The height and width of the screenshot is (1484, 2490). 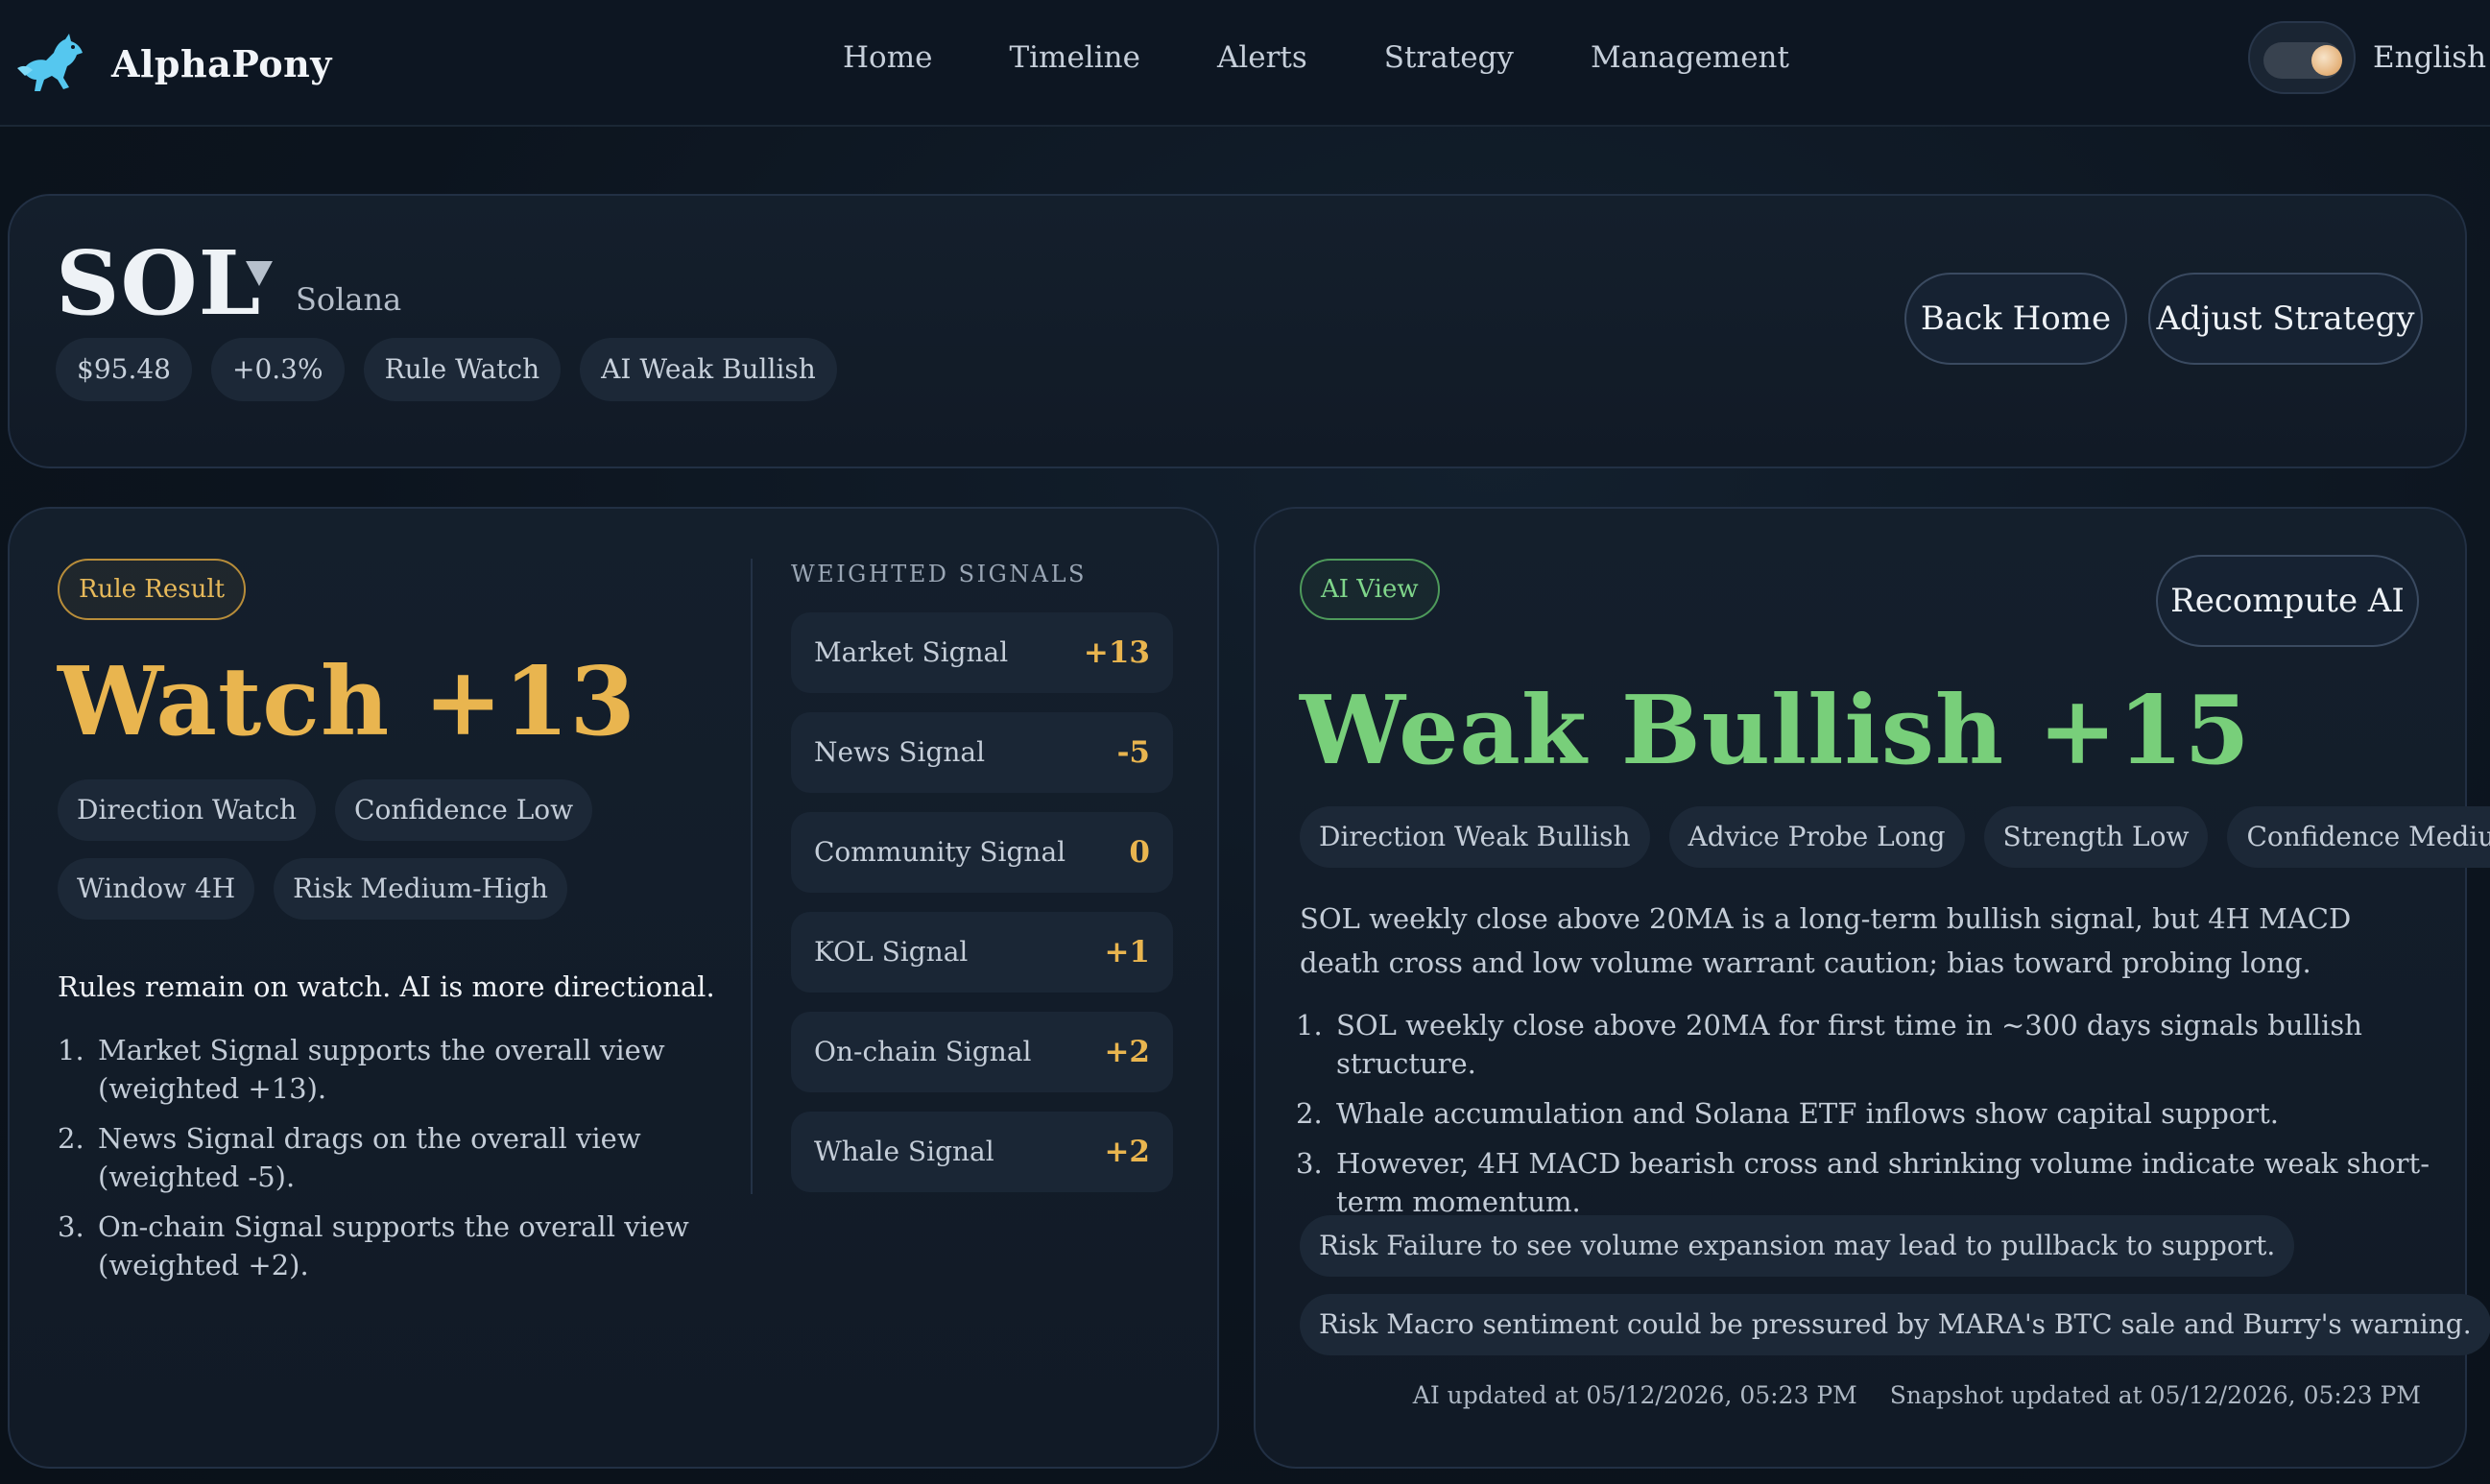 What do you see at coordinates (349, 299) in the screenshot?
I see `asset-name: Solana` at bounding box center [349, 299].